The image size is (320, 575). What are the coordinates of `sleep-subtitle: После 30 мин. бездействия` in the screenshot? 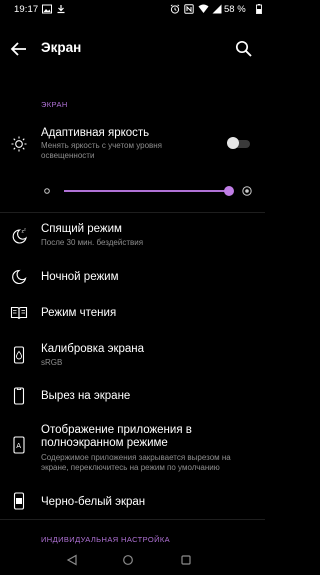 It's located at (92, 242).